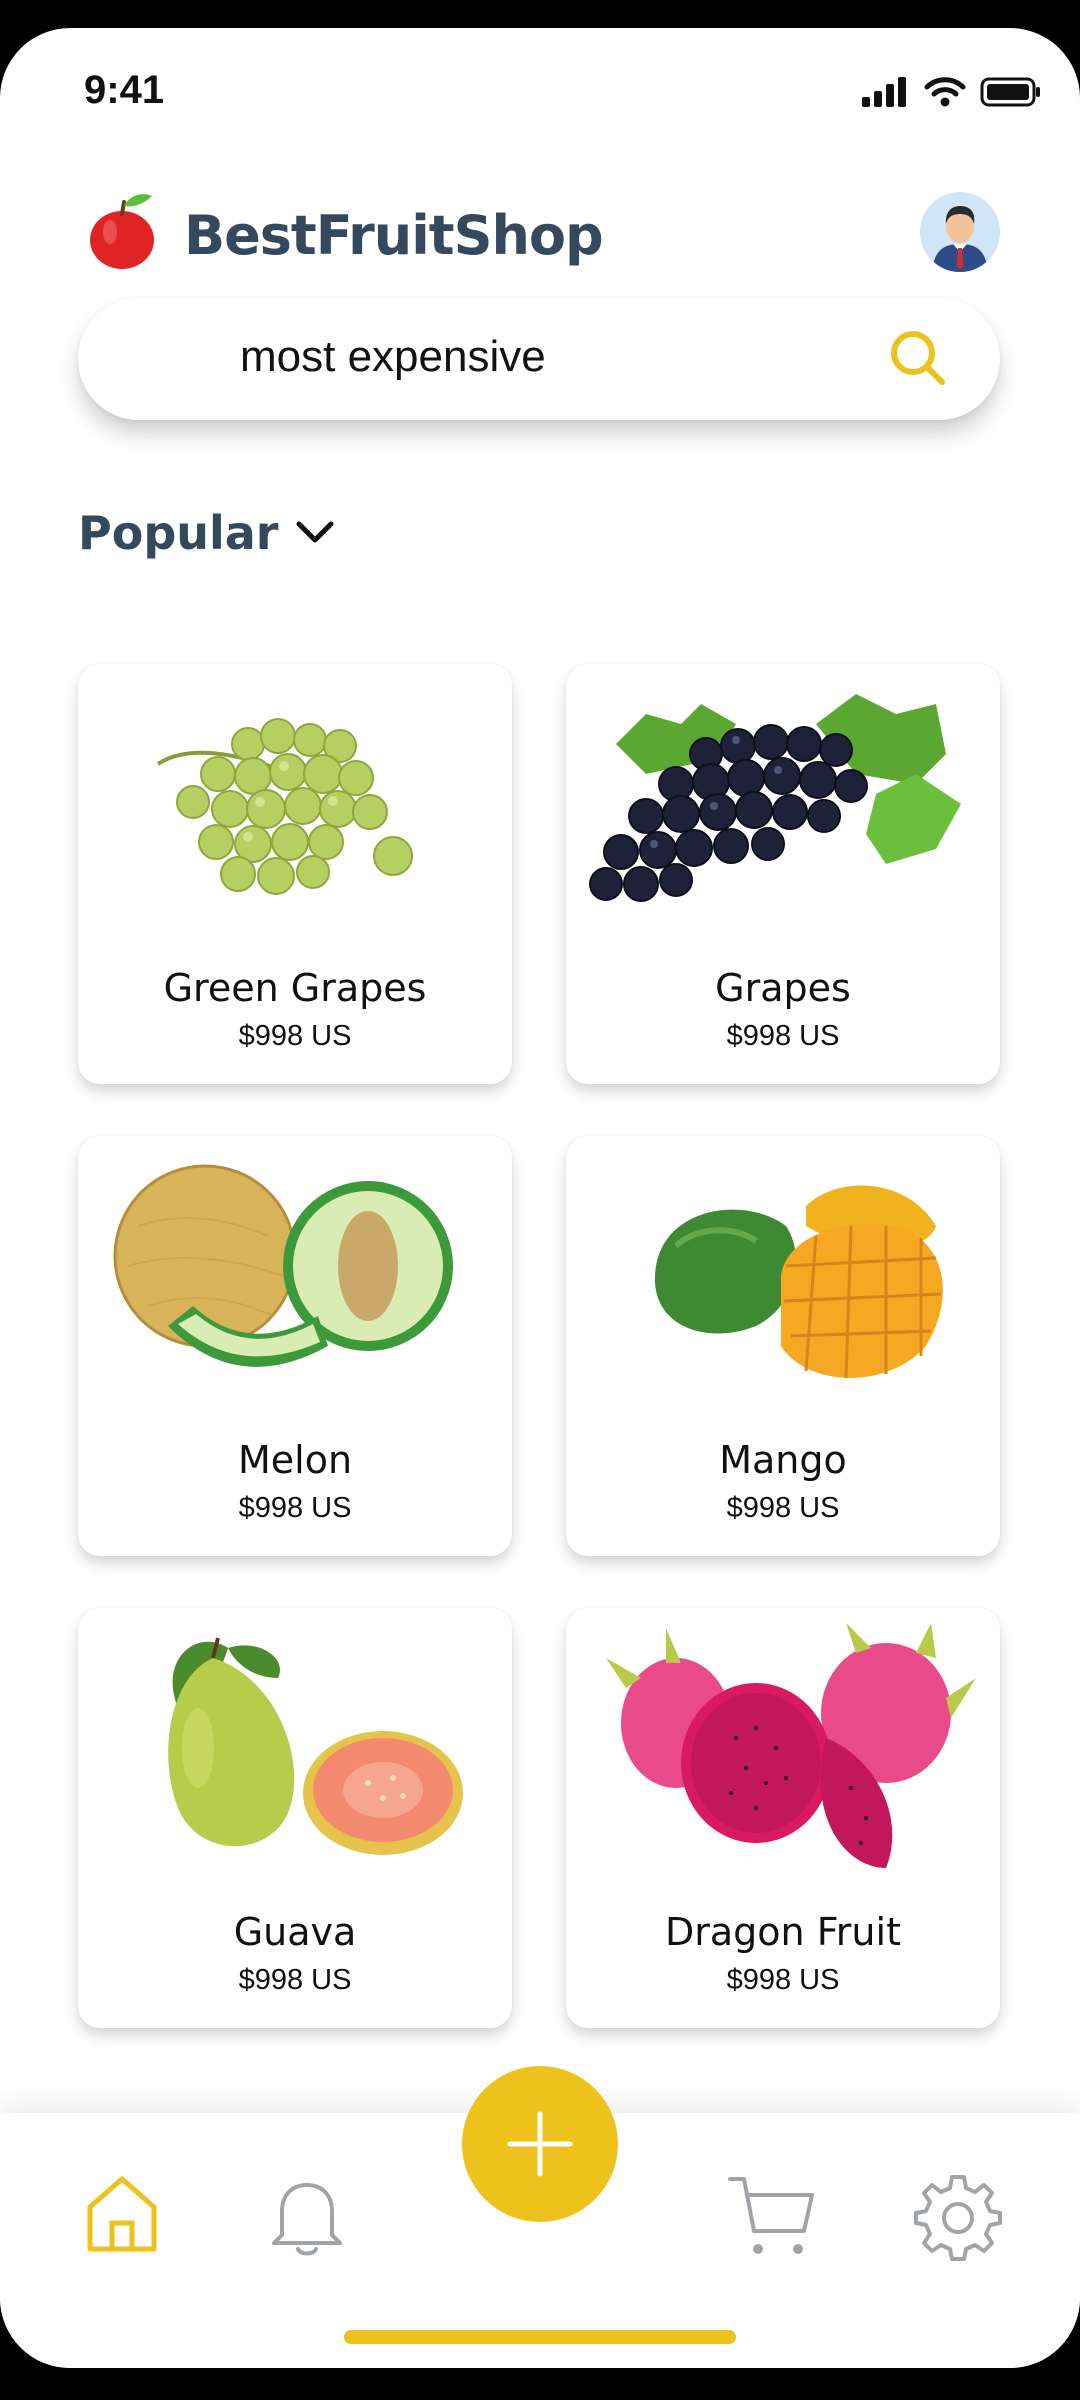  Describe the element at coordinates (772, 2217) in the screenshot. I see `cart-icon` at that location.